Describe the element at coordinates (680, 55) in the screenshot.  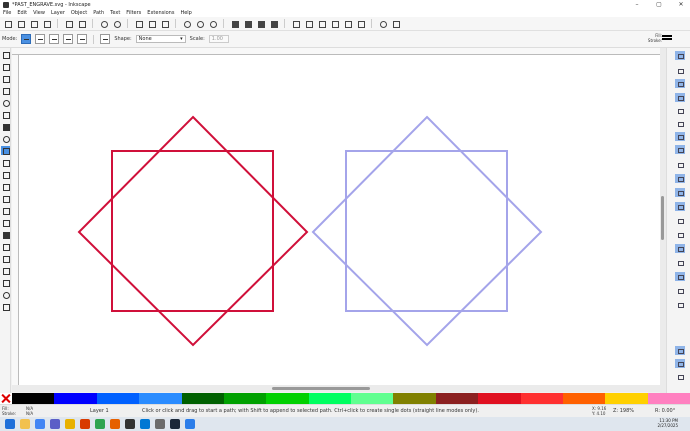
I see `snap-toggle-icon` at that location.